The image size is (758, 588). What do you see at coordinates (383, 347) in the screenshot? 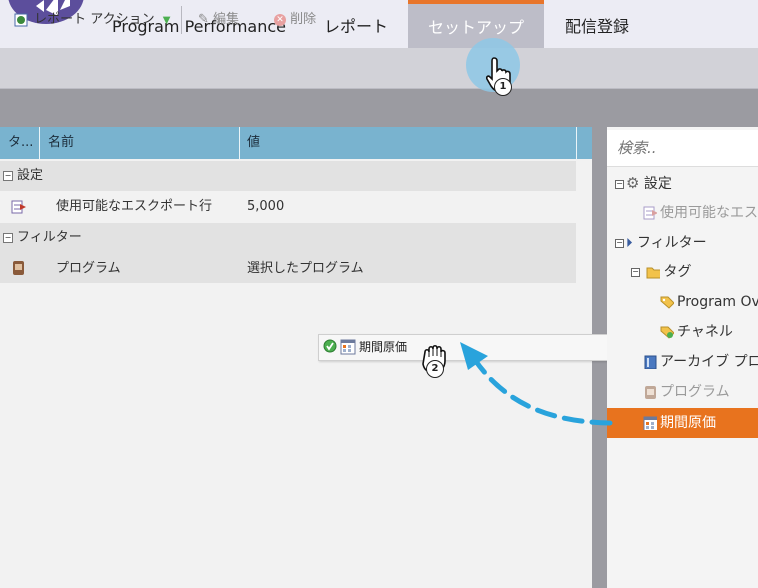
I see `drag-ghost-label: 期間原価` at bounding box center [383, 347].